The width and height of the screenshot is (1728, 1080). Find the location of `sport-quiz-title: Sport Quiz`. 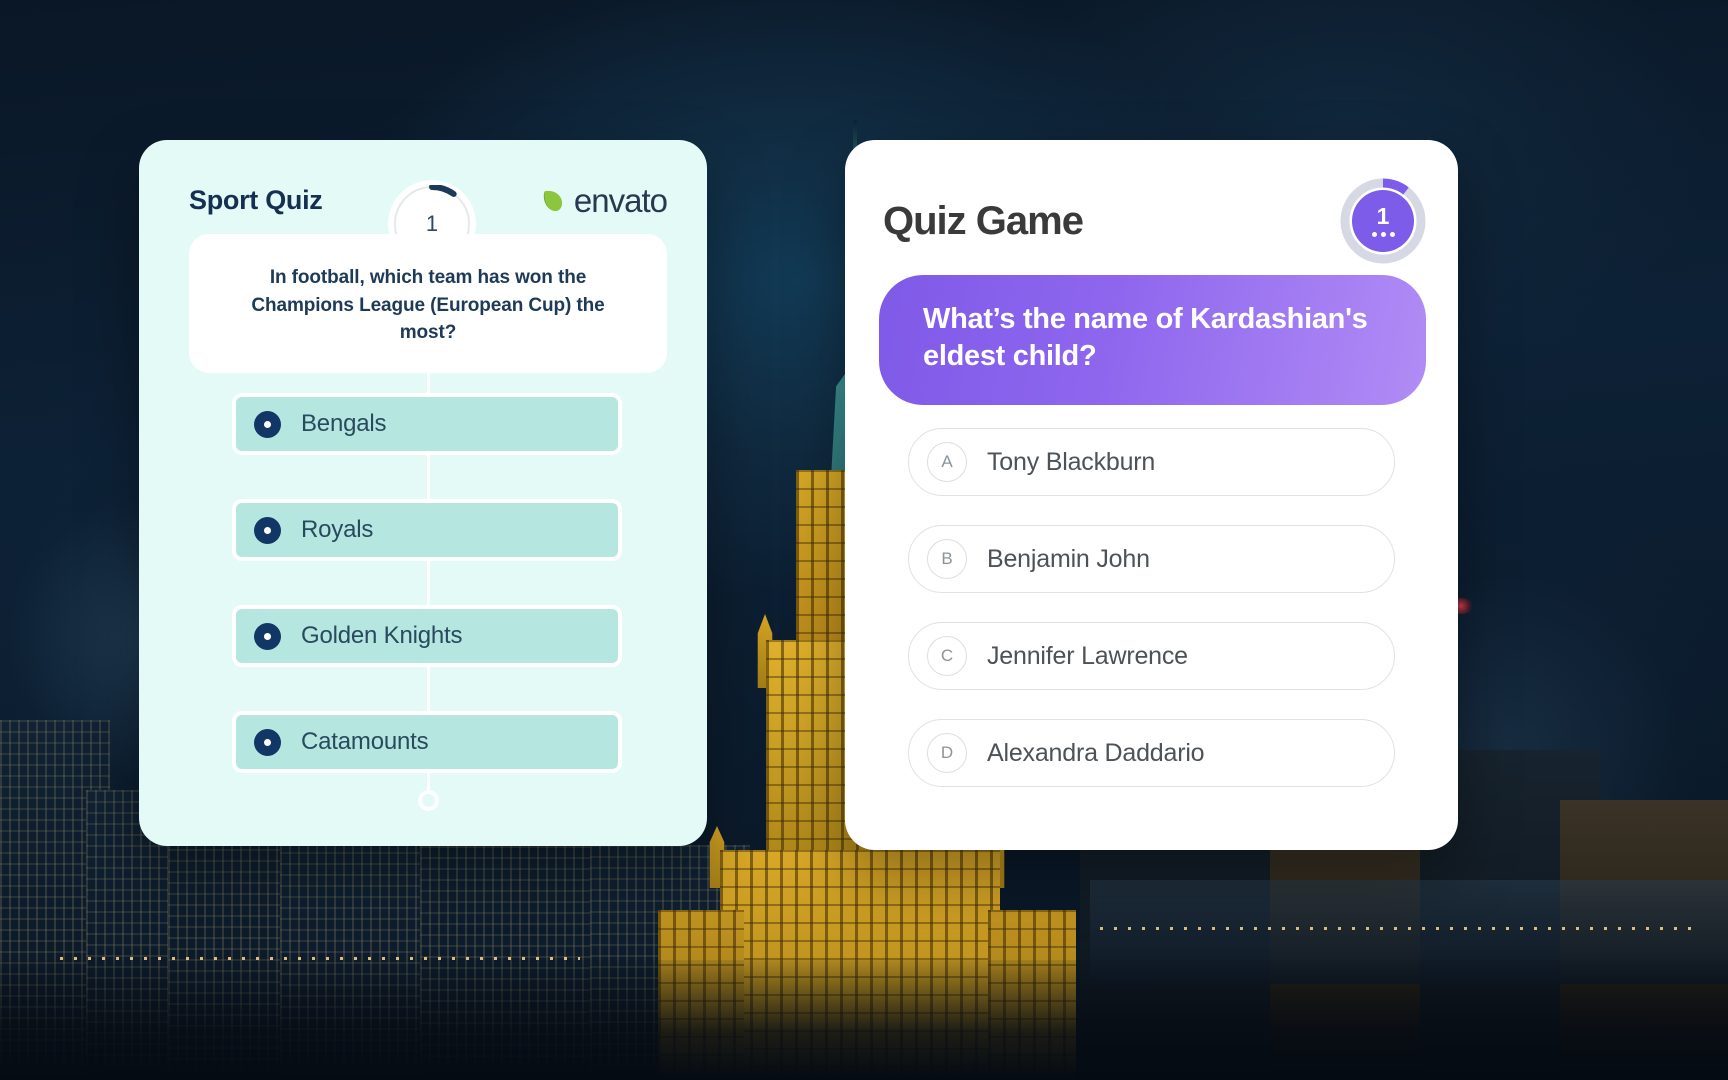

sport-quiz-title: Sport Quiz is located at coordinates (256, 199).